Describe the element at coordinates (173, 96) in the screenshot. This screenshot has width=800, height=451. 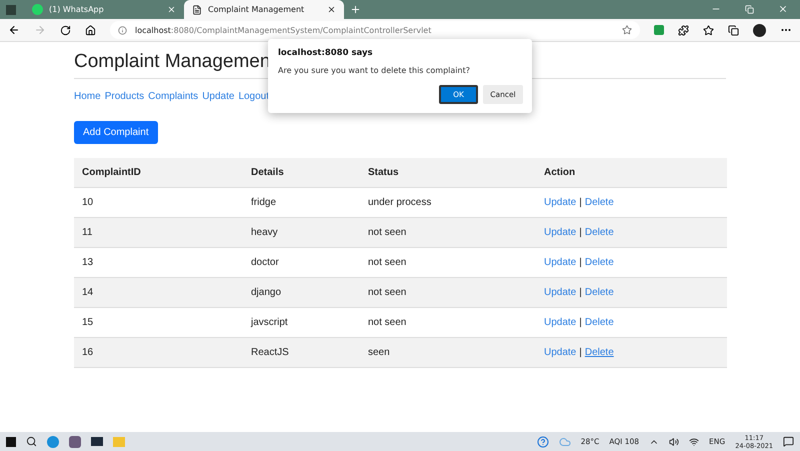
I see `nav-link: Complaints` at that location.